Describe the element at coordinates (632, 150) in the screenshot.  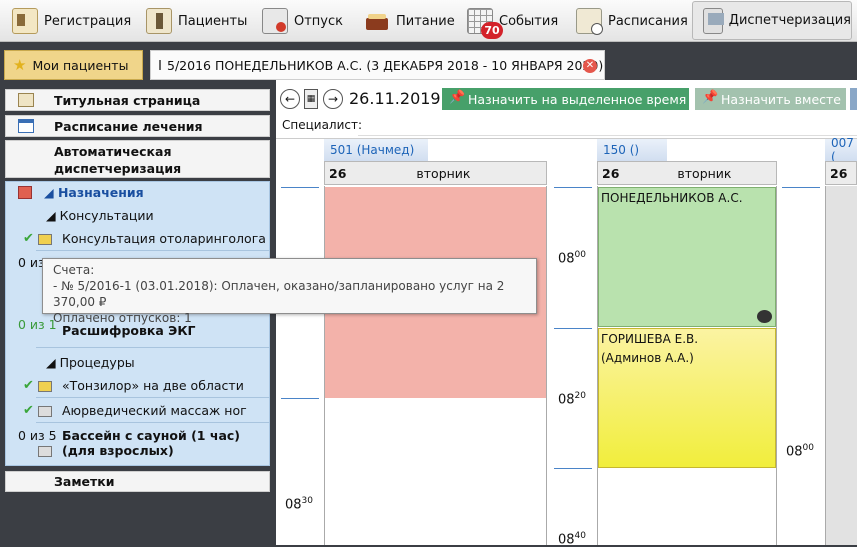
I see `room-150-header: 150 ()` at that location.